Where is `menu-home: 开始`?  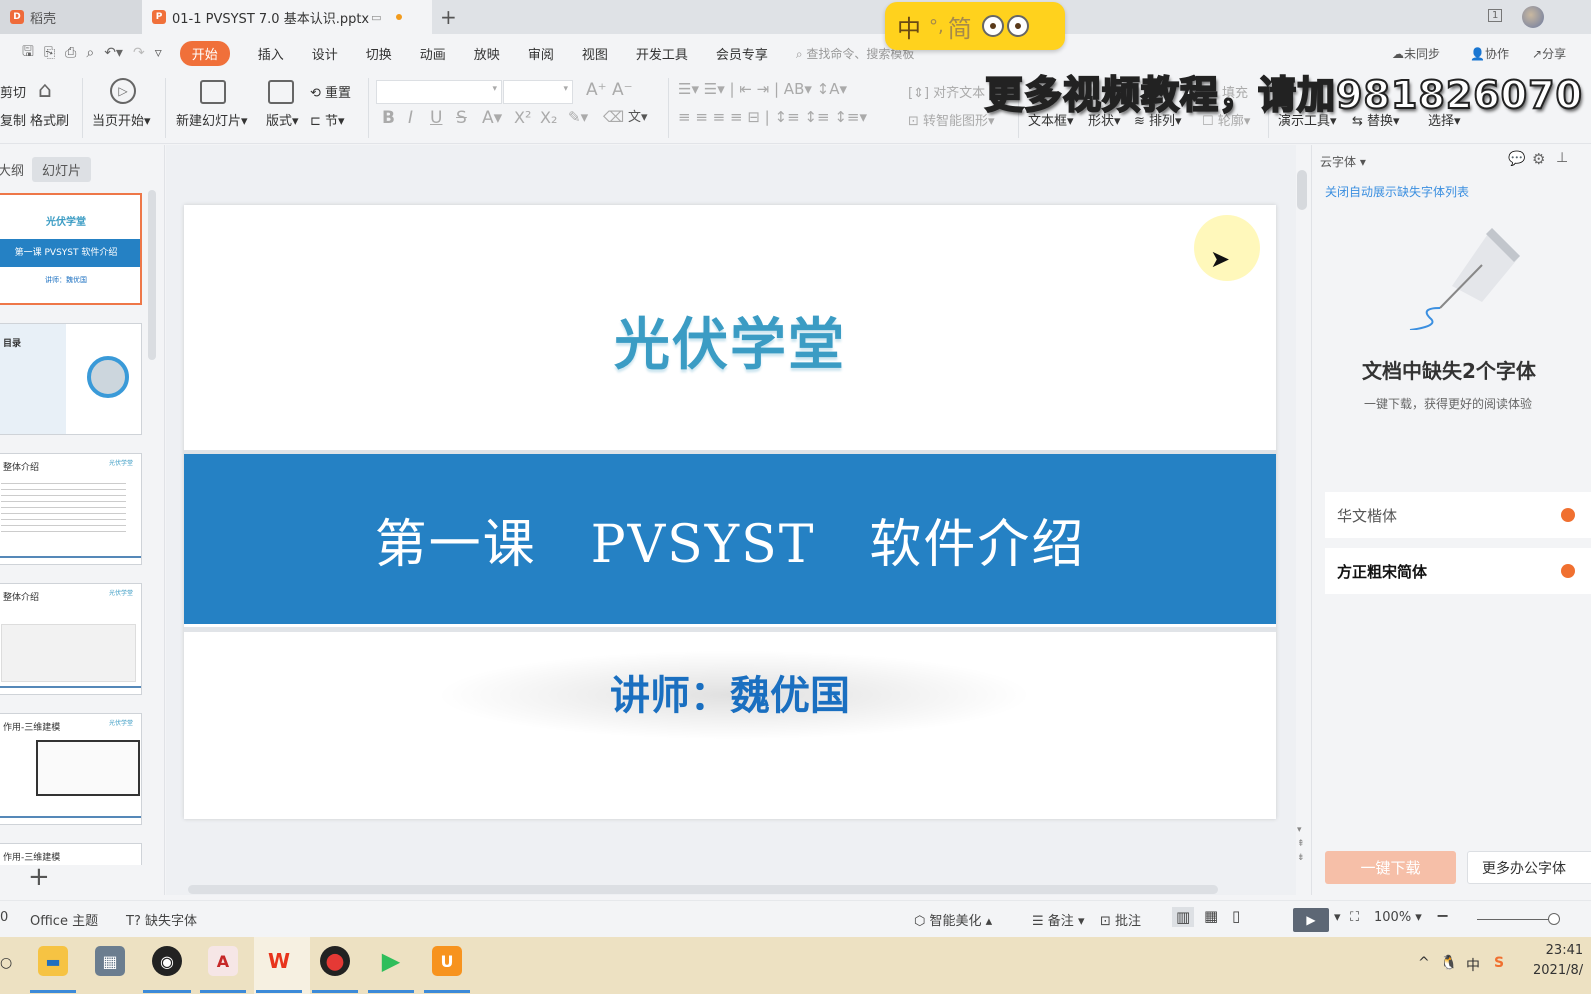
menu-home: 开始 is located at coordinates (204, 53).